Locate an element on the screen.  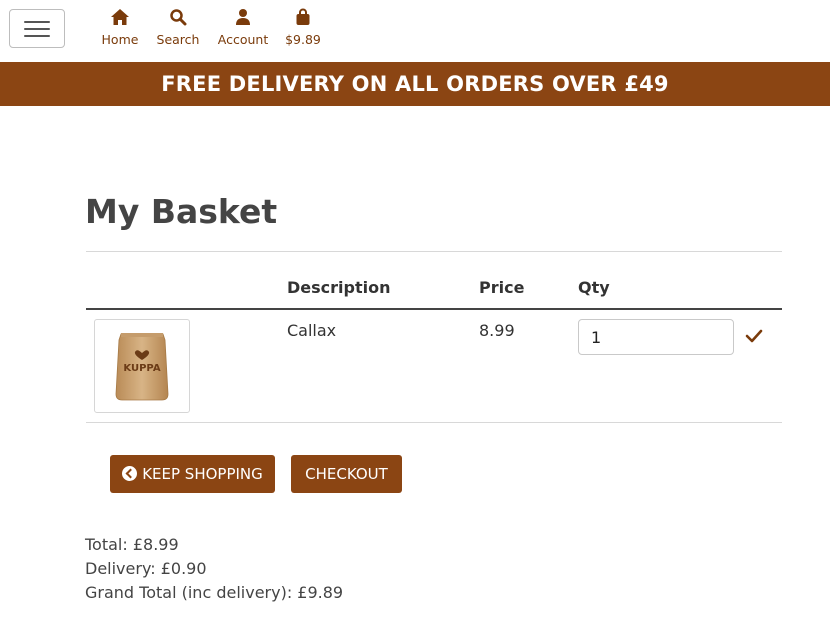
keep-shopping-button: KEEP SHOPPING is located at coordinates (192, 474).